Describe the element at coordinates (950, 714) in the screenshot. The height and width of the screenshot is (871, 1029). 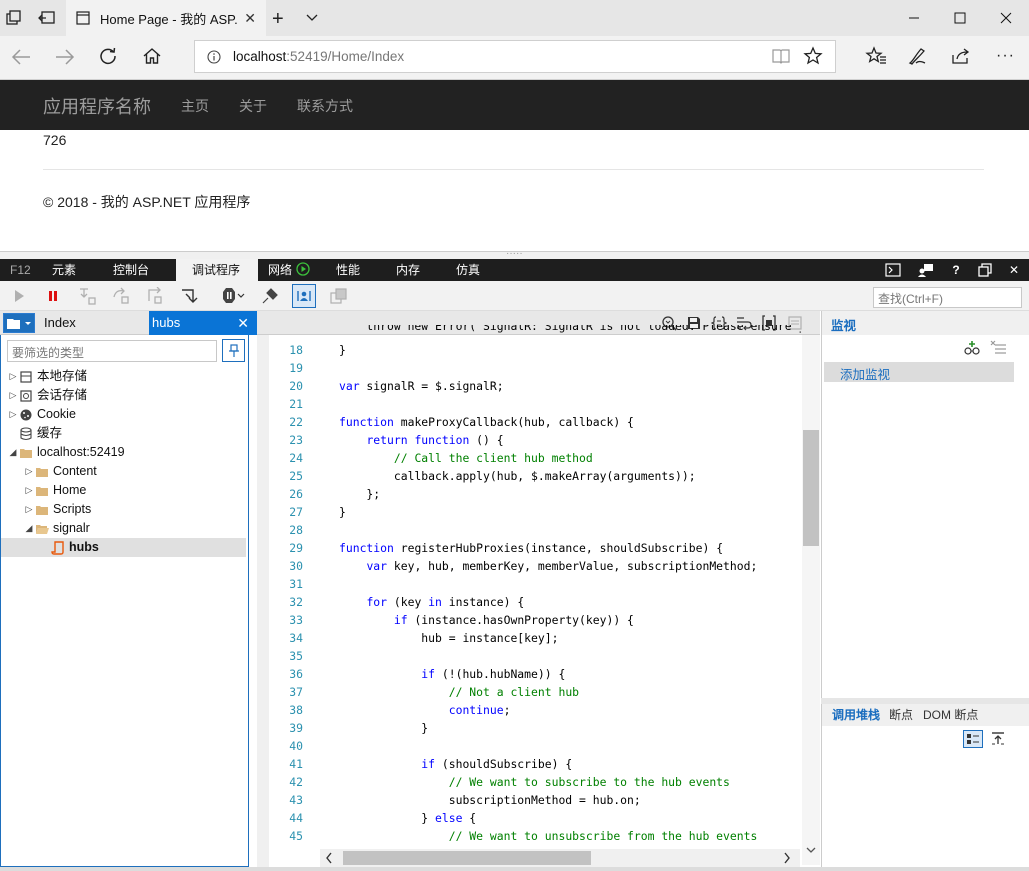
I see `tab-dom-breakpoints: DOM 断点` at that location.